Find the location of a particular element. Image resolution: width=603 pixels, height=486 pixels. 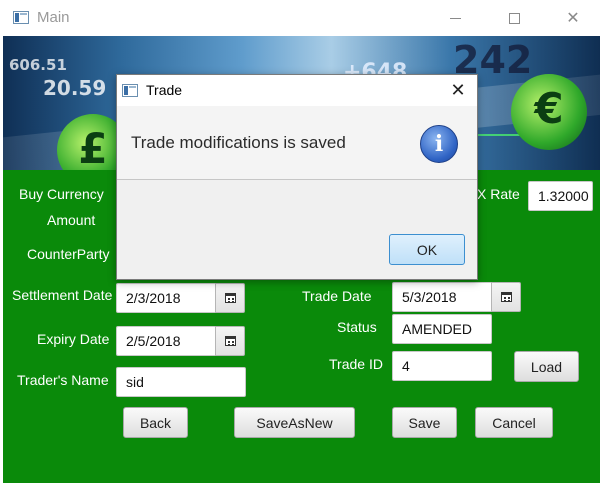

info-icon: i is located at coordinates (439, 144).